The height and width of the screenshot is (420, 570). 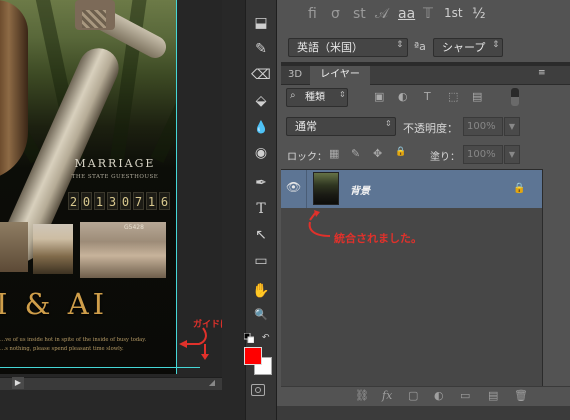 What do you see at coordinates (521, 395) in the screenshot?
I see `trash-icon: 🗑` at bounding box center [521, 395].